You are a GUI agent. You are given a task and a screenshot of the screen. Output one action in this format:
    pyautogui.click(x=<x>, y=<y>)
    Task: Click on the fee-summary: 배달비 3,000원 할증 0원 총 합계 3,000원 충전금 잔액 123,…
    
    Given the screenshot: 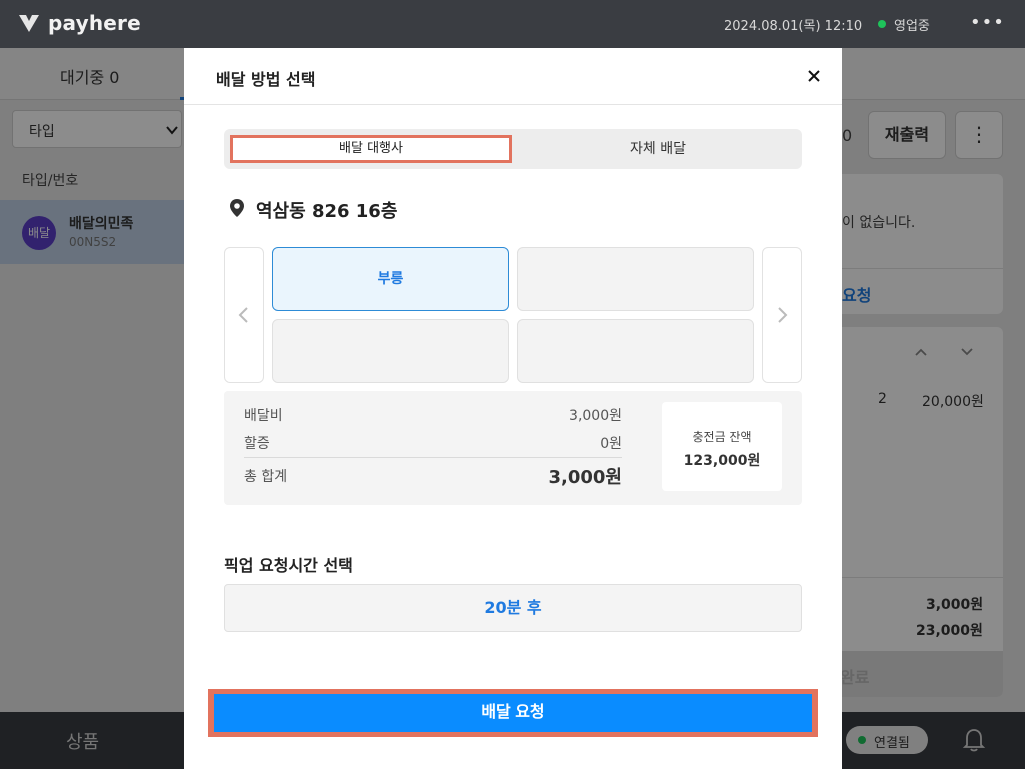 What is the action you would take?
    pyautogui.click(x=513, y=448)
    